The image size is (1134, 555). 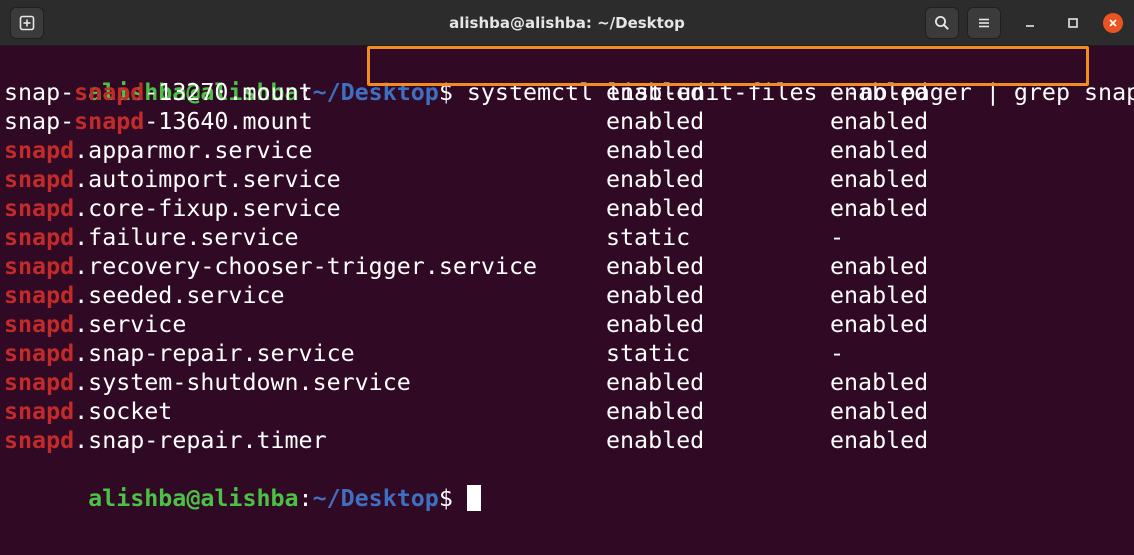 What do you see at coordinates (567, 324) in the screenshot?
I see `unit-file-row: snapd.service enabled enabled` at bounding box center [567, 324].